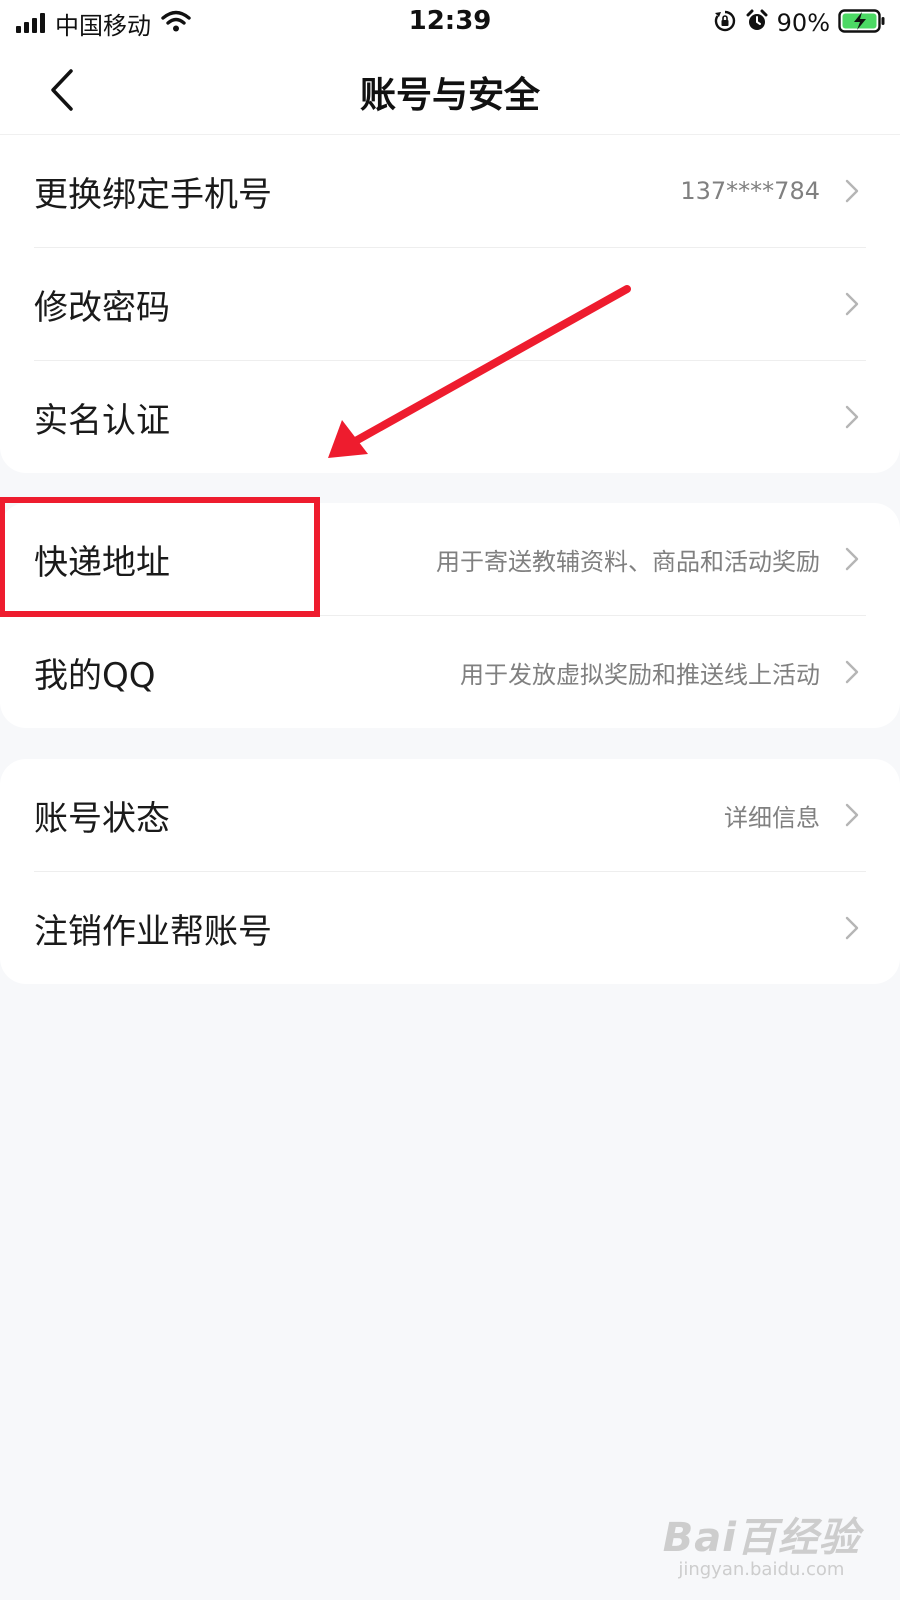 This screenshot has height=1600, width=900. I want to click on orientation-lock-icon, so click(725, 23).